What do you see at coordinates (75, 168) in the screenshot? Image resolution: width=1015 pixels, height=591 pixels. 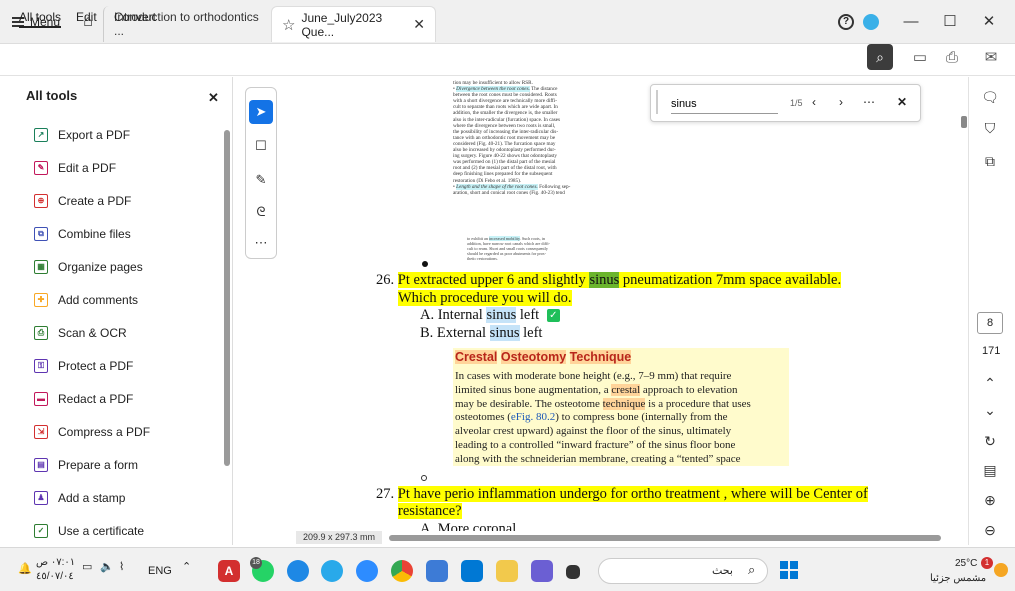 I see `tool-item: ✎ Edit a PDF` at bounding box center [75, 168].